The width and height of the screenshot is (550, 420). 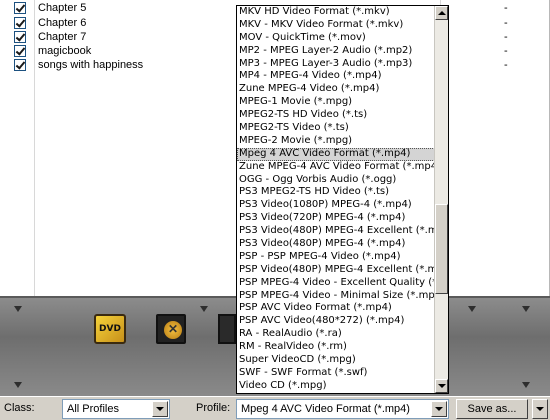 What do you see at coordinates (336, 360) in the screenshot?
I see `dropdown-option: Super VideoCD (*.mpg)` at bounding box center [336, 360].